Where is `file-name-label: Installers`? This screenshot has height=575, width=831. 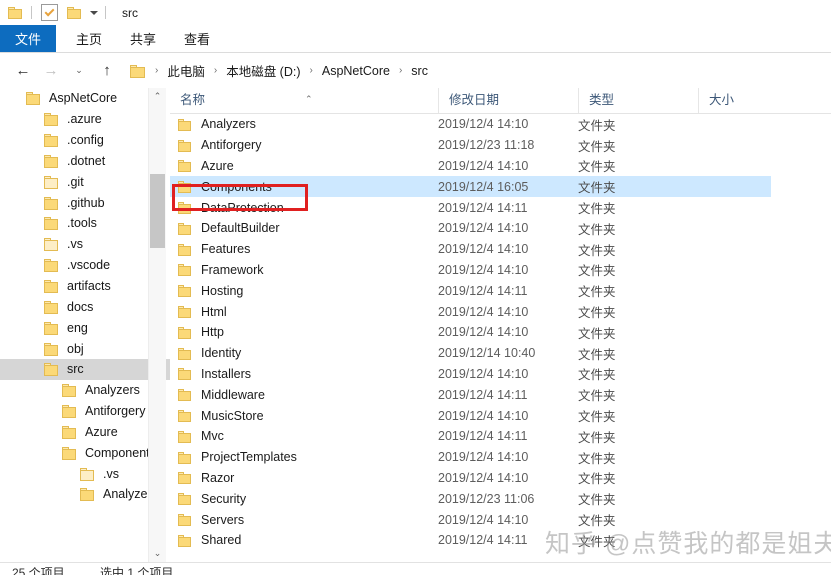 file-name-label: Installers is located at coordinates (226, 373).